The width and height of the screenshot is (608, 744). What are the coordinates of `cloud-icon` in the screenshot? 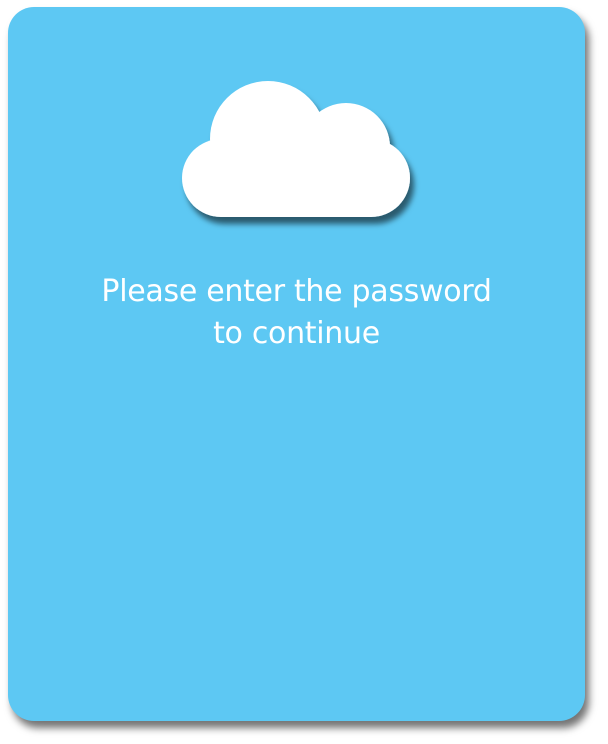 It's located at (298, 155).